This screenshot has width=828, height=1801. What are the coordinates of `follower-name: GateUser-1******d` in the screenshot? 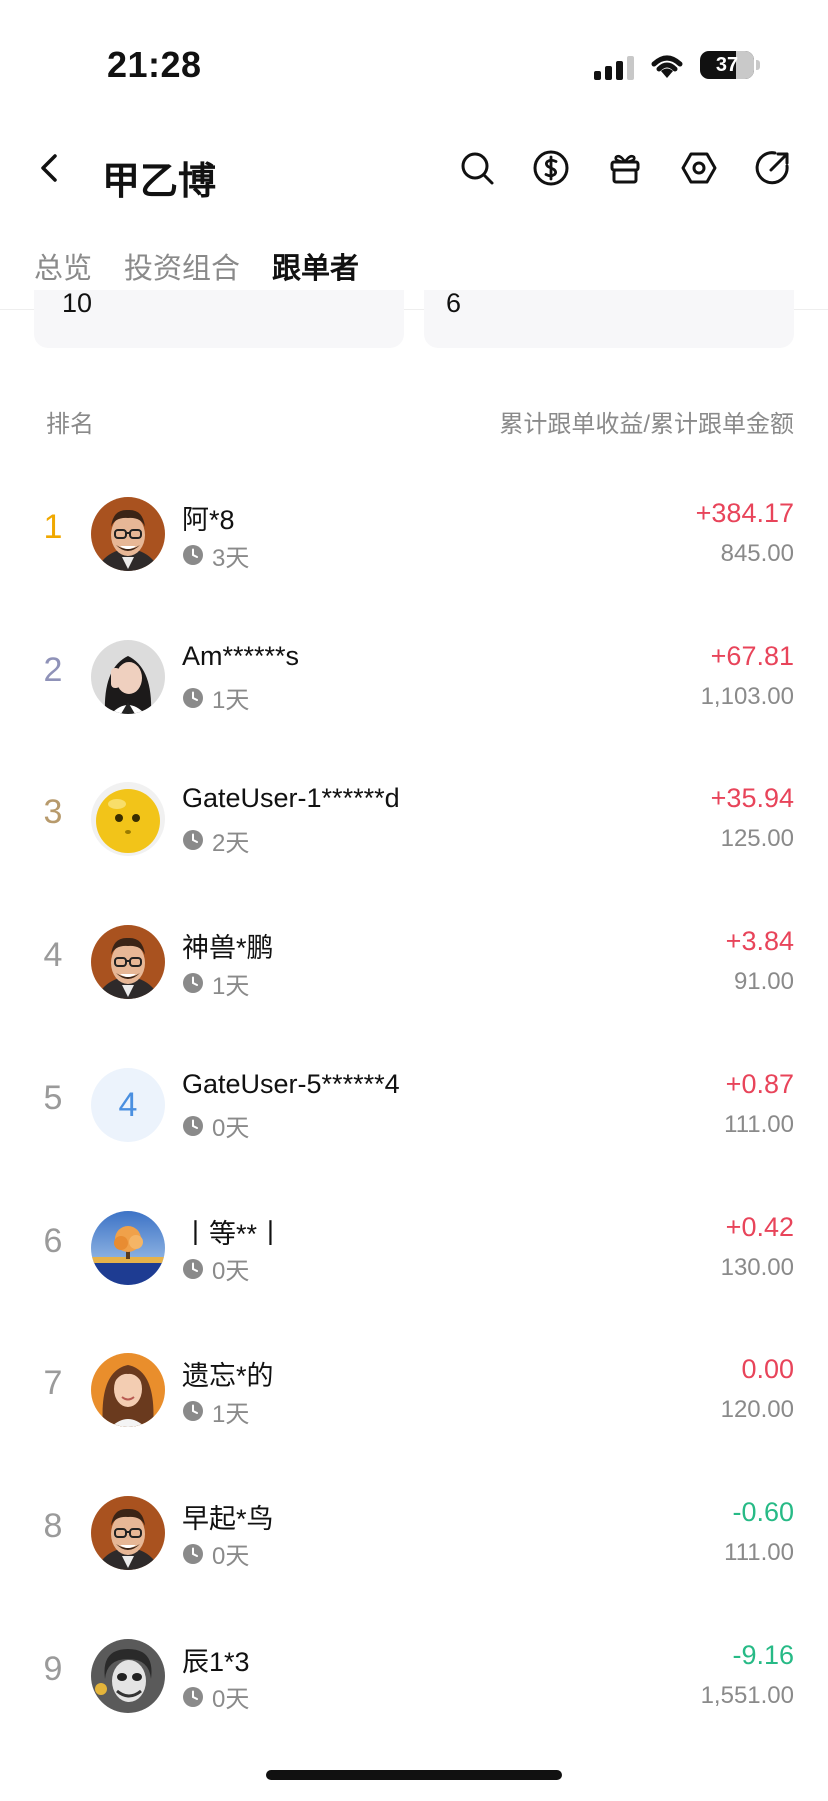 It's located at (291, 798).